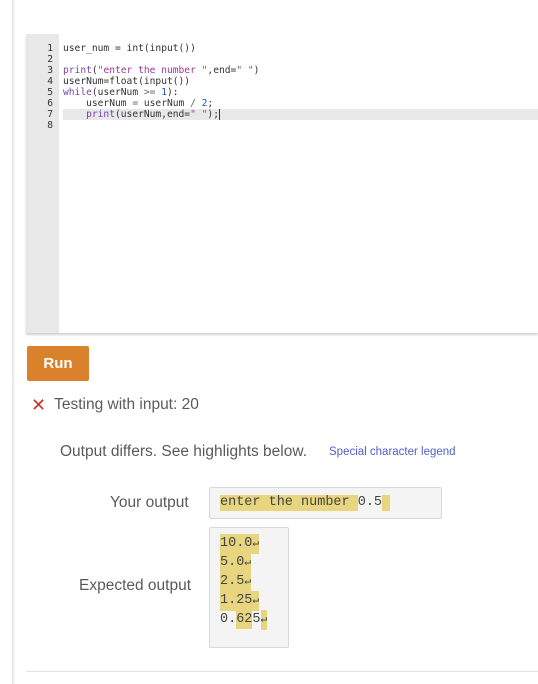 The image size is (538, 684). I want to click on code-token: ), so click(256, 70).